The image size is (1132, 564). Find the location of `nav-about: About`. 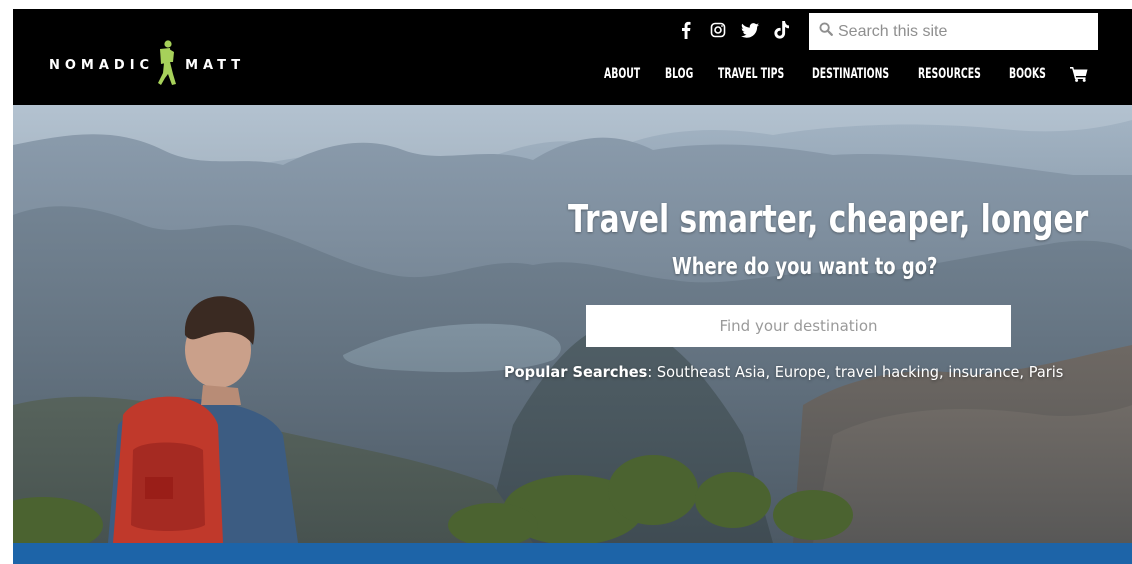

nav-about: About is located at coordinates (622, 74).